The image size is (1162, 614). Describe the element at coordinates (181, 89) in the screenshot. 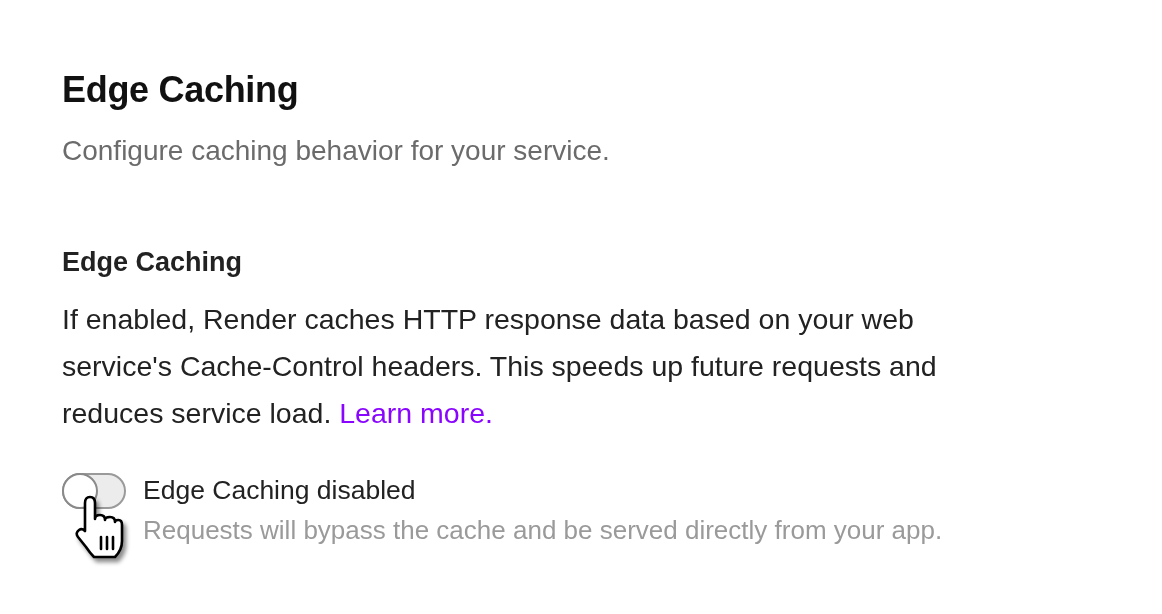

I see `page-title: Edge Caching` at that location.